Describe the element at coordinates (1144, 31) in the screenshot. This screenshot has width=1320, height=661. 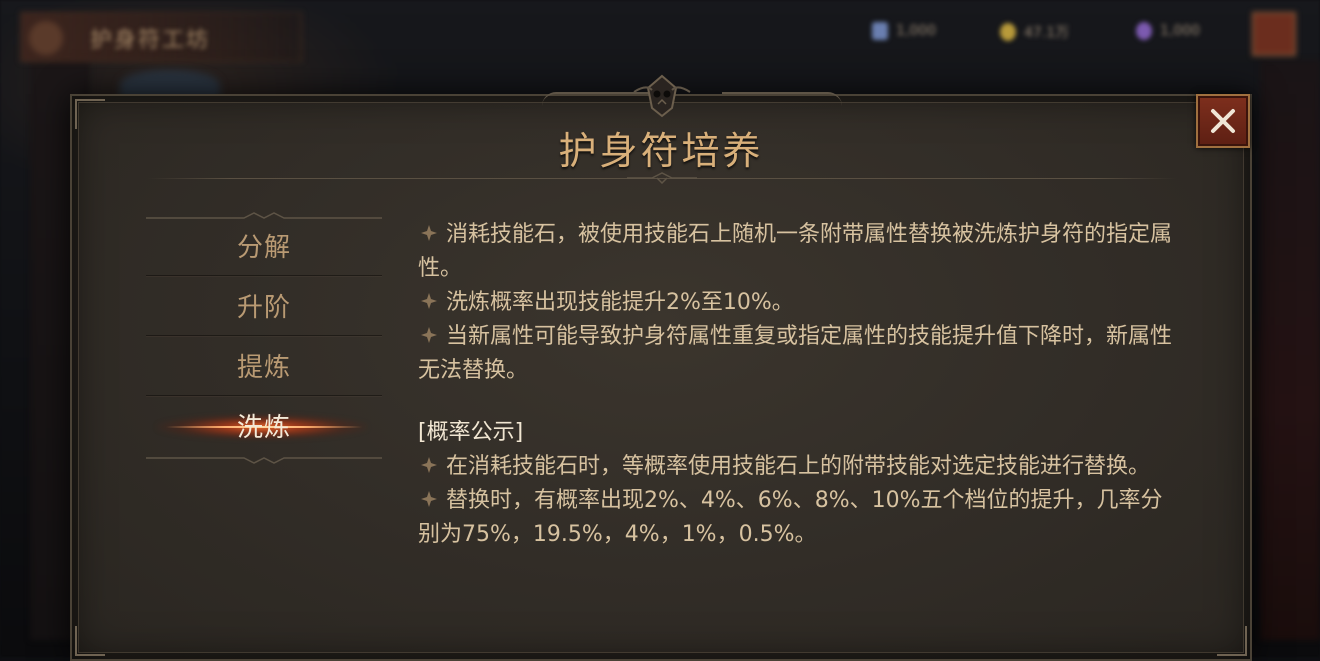
I see `purple-gem-icon` at that location.